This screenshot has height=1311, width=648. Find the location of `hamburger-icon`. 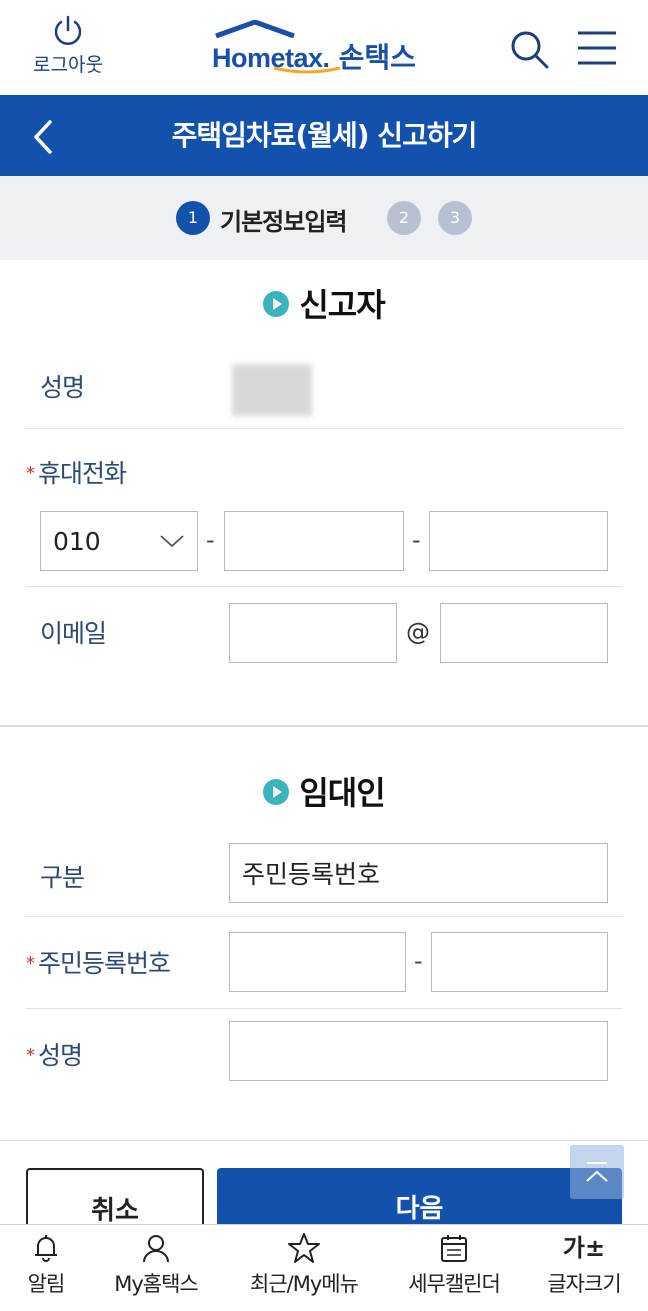

hamburger-icon is located at coordinates (597, 48).